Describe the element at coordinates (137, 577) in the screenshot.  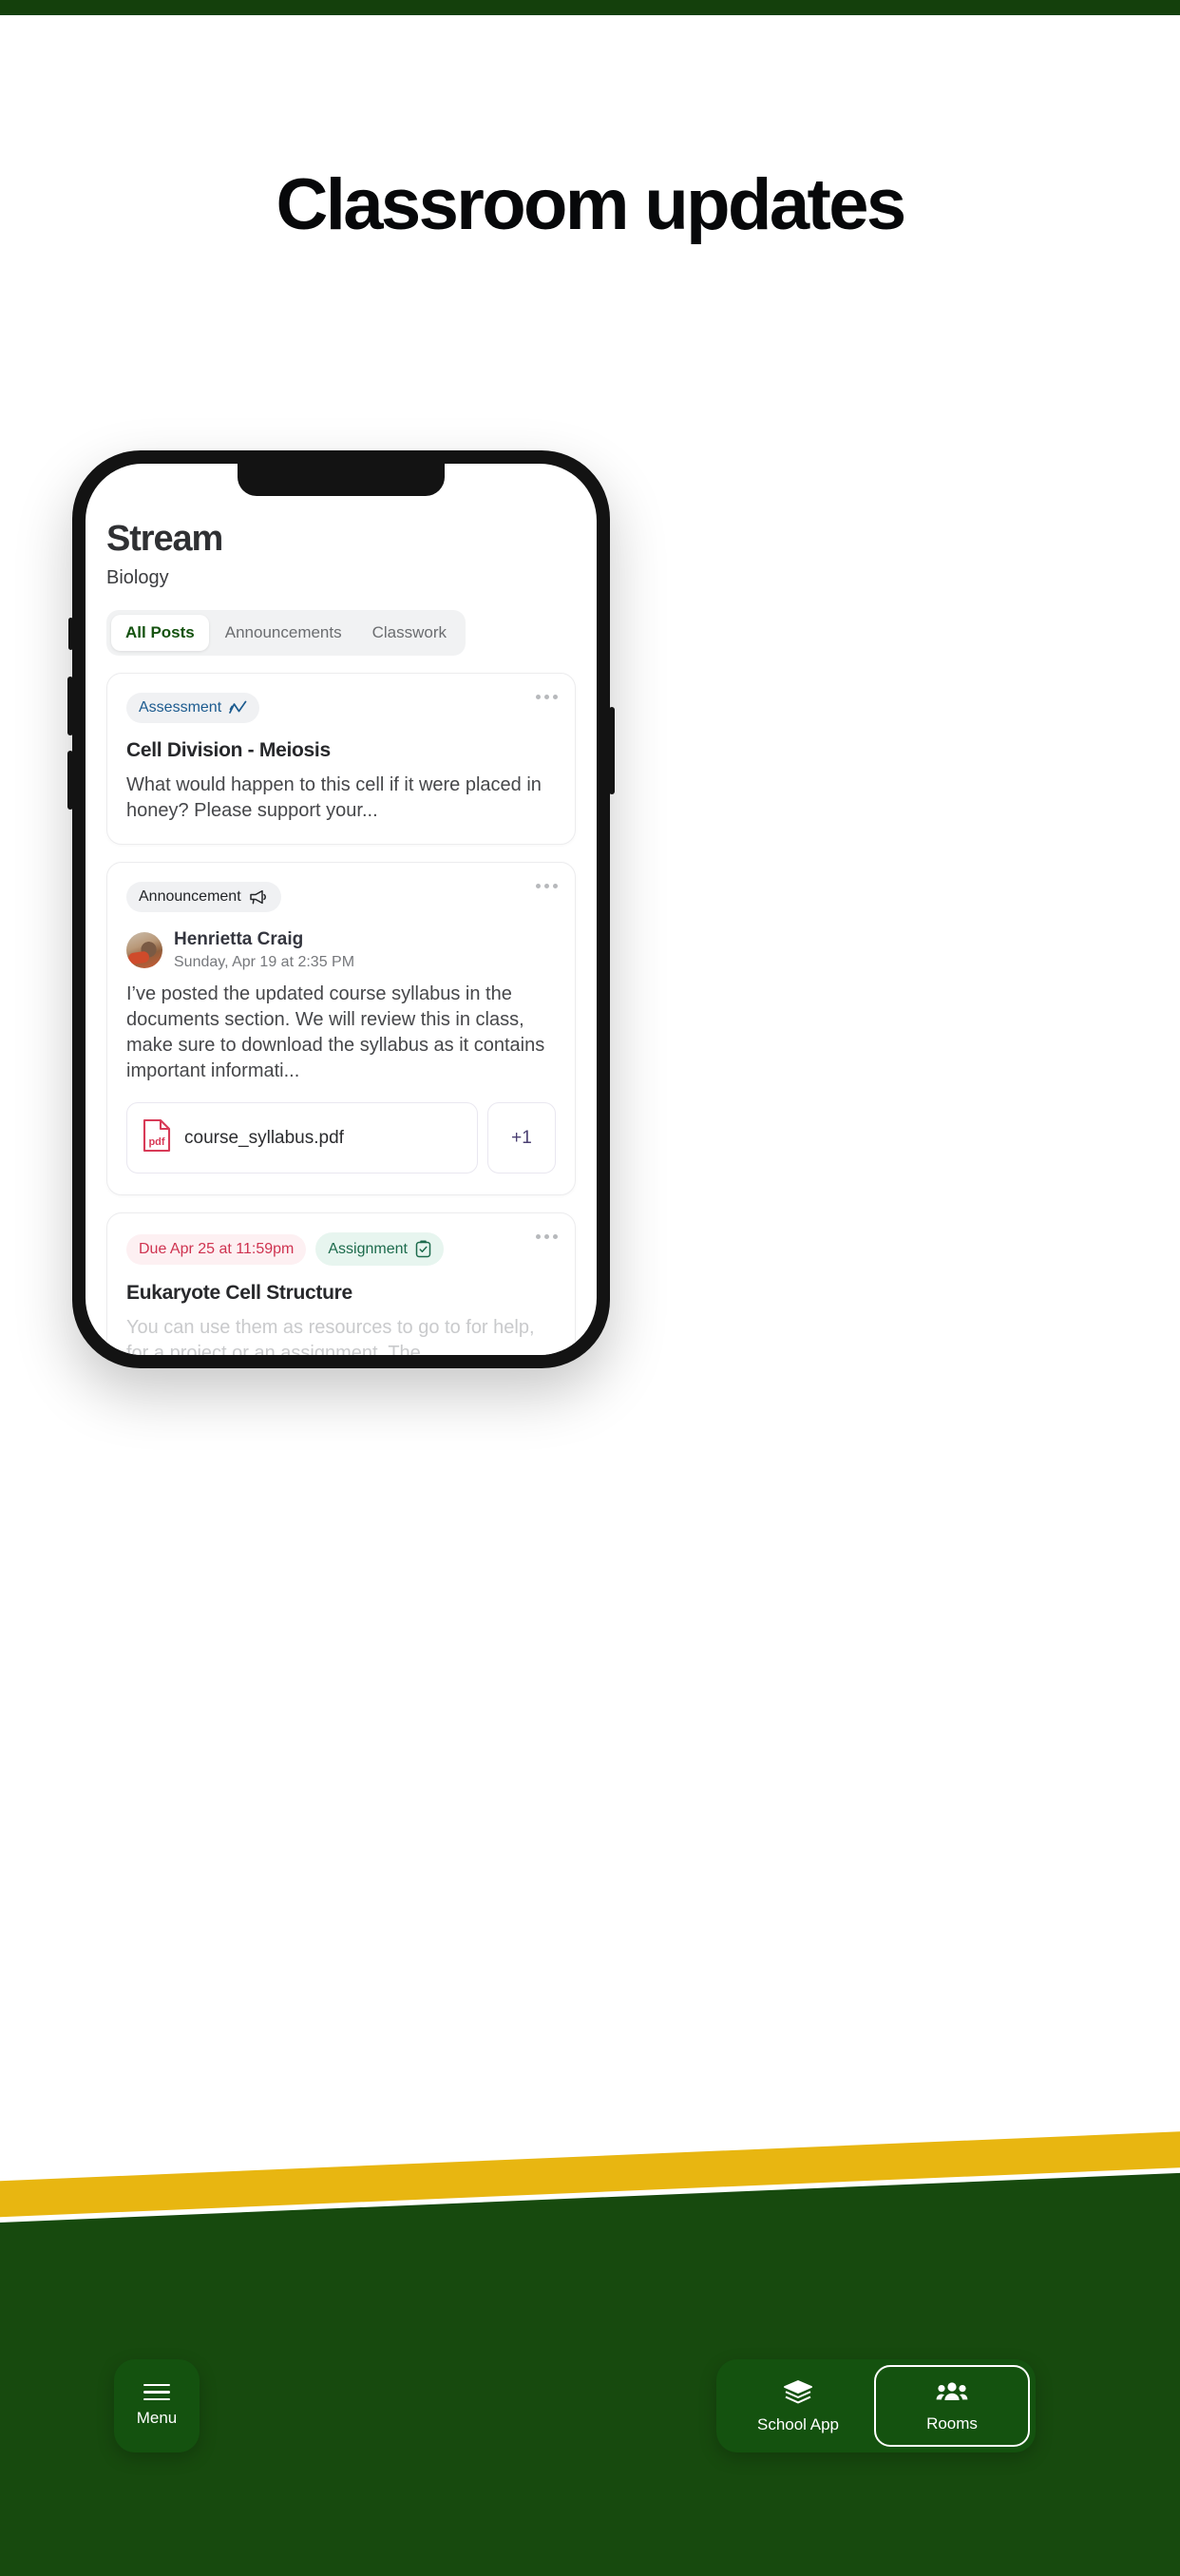
I see `class-name-subtitle: Biology` at that location.